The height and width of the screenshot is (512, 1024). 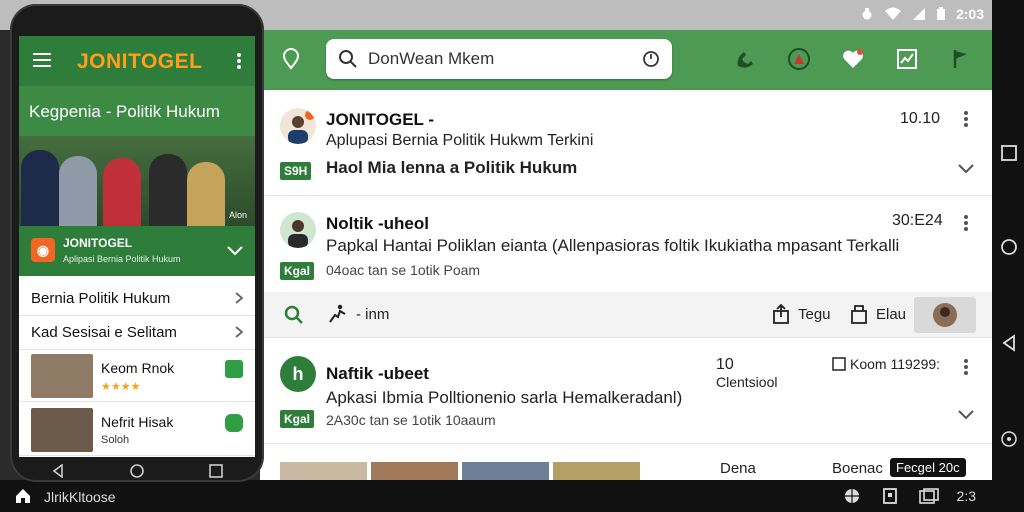 What do you see at coordinates (857, 468) in the screenshot?
I see `bottom-right-label: Boenac` at bounding box center [857, 468].